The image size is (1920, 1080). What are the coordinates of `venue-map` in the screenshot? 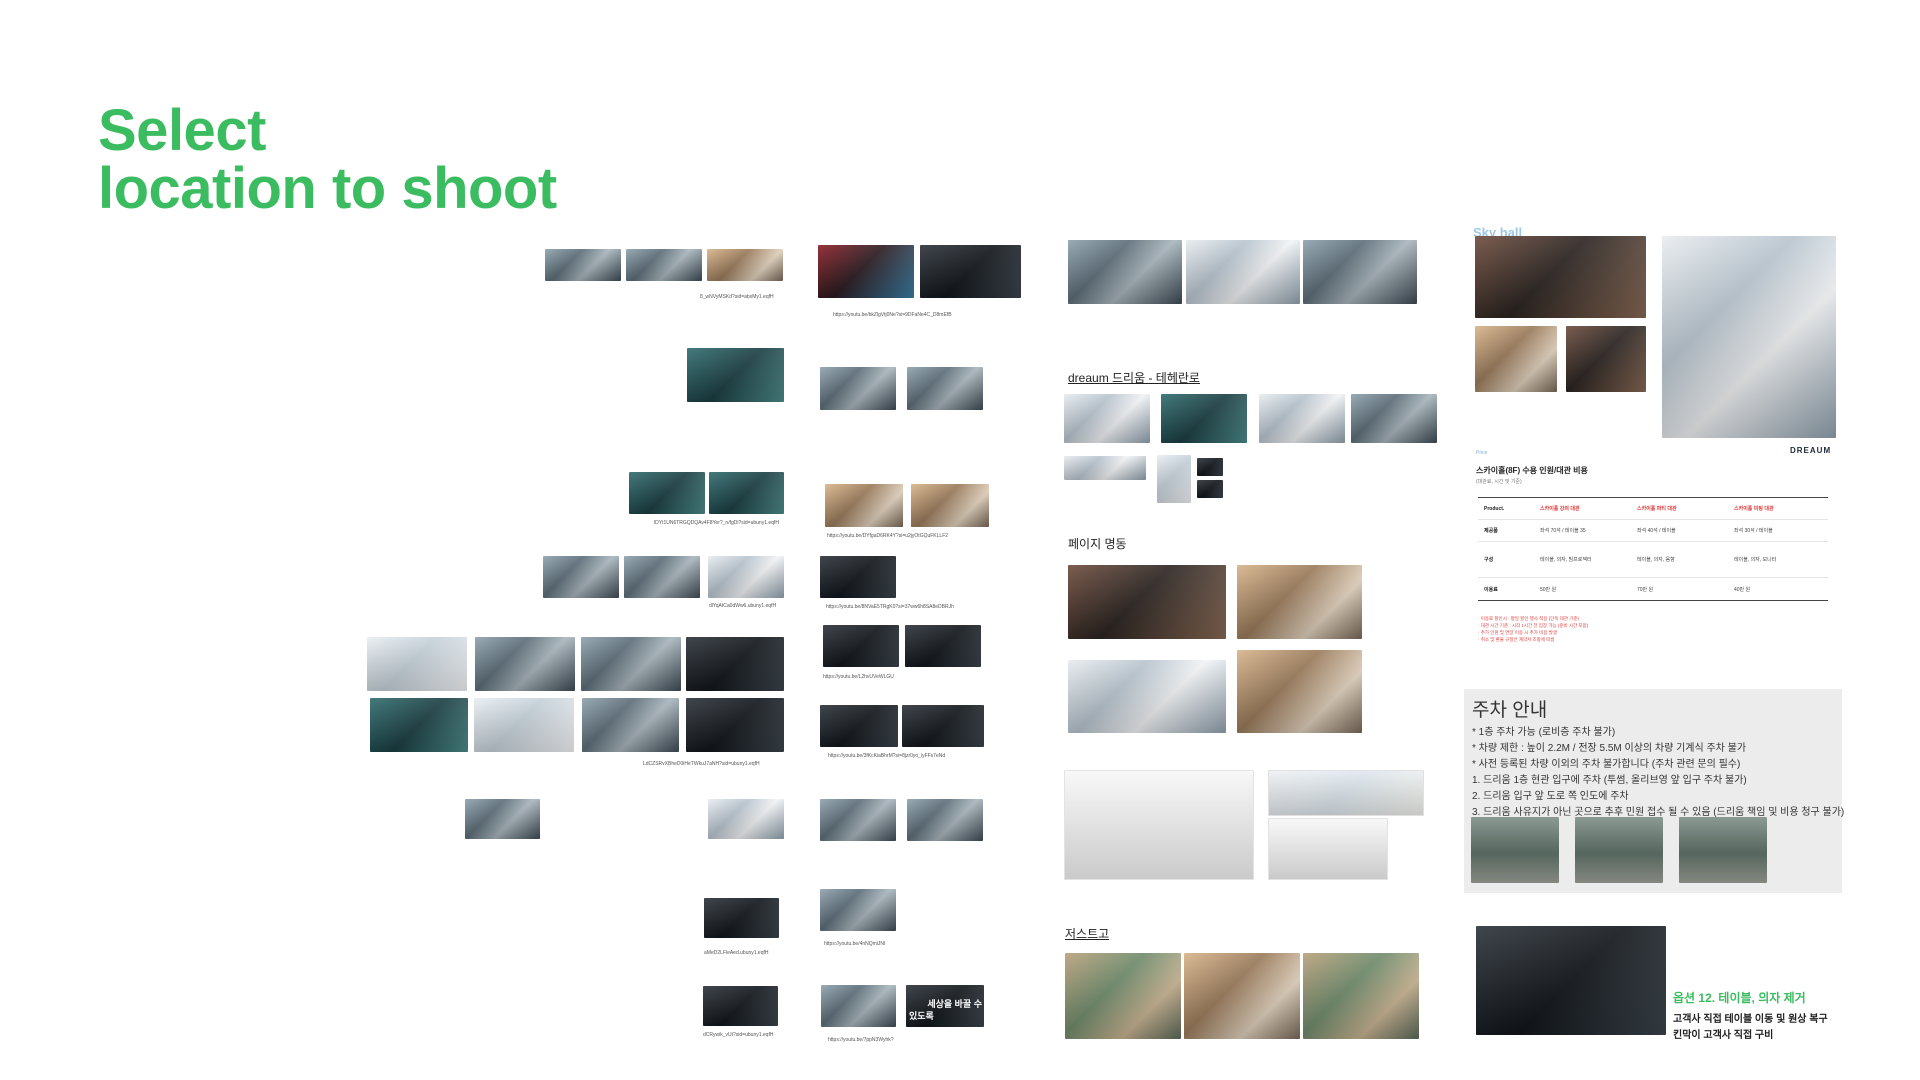 It's located at (1346, 793).